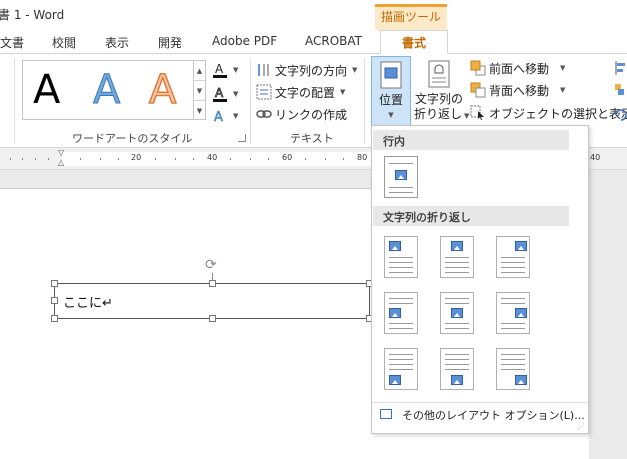 Image resolution: width=627 pixels, height=459 pixels. I want to click on gallery-more-icon: ▼, so click(199, 111).